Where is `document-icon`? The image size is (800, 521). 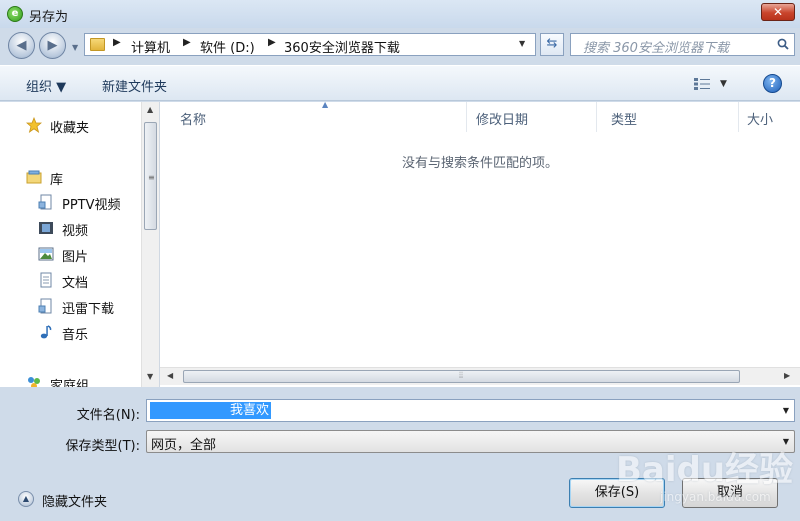
document-icon is located at coordinates (46, 280).